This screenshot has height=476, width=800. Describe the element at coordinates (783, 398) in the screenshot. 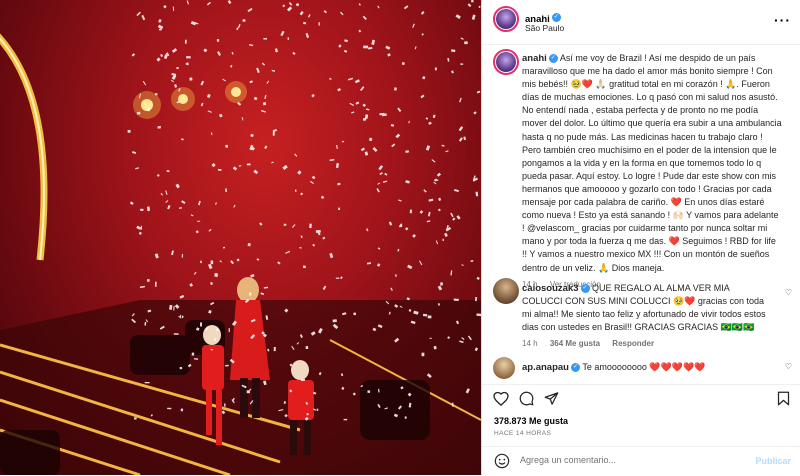

I see `save-bookmark-icon` at that location.